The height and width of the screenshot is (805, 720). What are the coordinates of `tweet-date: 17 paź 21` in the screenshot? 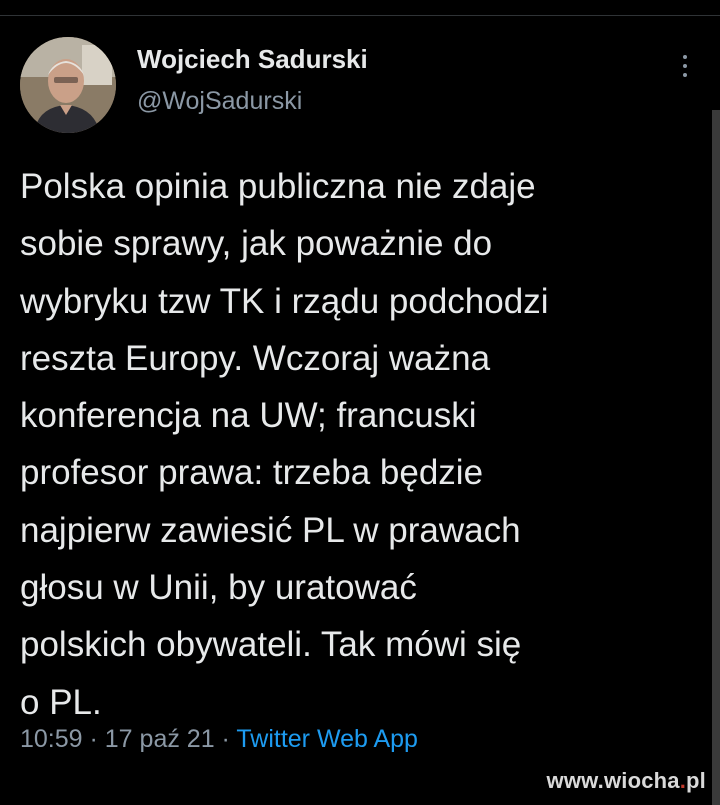 It's located at (160, 739).